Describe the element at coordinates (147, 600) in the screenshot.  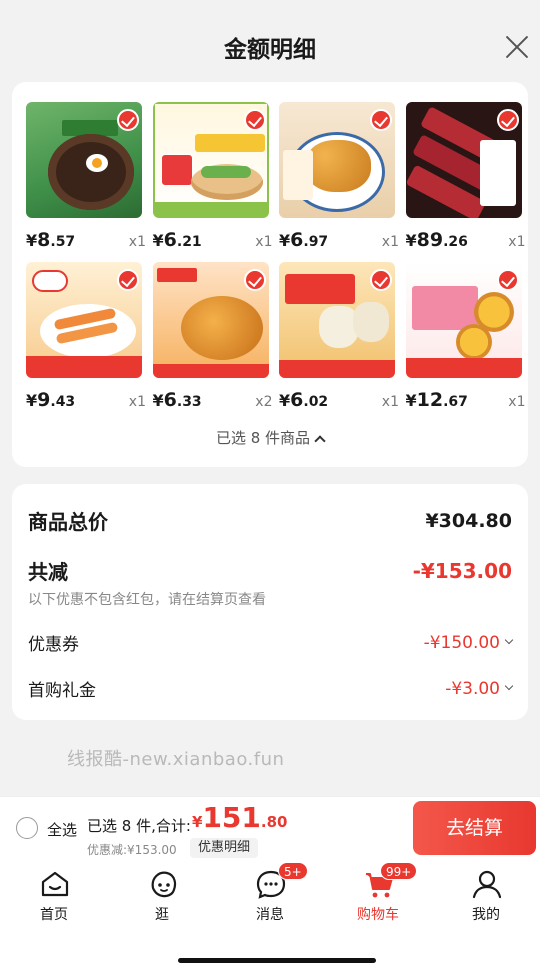
I see `discount-note: 以下优惠不包含红包，请在结算页查看` at that location.